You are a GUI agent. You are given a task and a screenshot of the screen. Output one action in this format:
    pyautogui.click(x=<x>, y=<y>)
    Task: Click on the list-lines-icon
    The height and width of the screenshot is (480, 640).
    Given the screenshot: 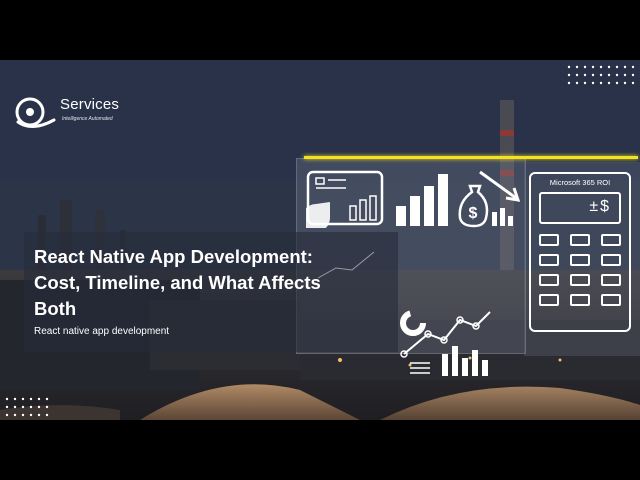 What is the action you would take?
    pyautogui.click(x=420, y=368)
    